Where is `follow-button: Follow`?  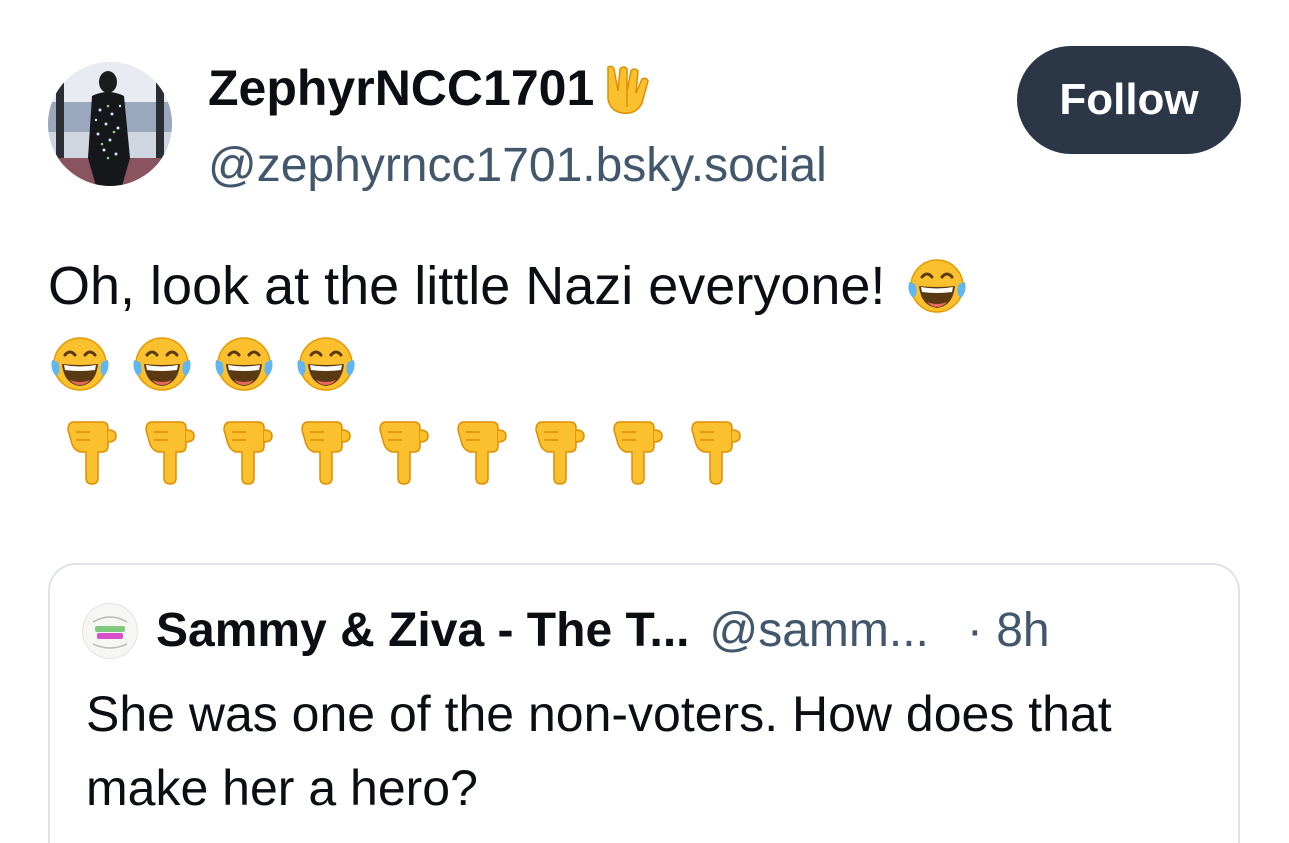 follow-button: Follow is located at coordinates (1129, 100).